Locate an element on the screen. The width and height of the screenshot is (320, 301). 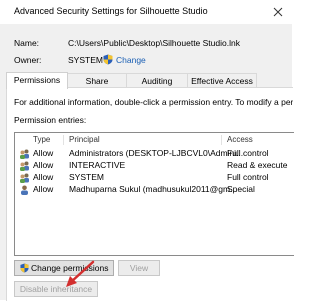
annotation-arrow is located at coordinates (80, 273).